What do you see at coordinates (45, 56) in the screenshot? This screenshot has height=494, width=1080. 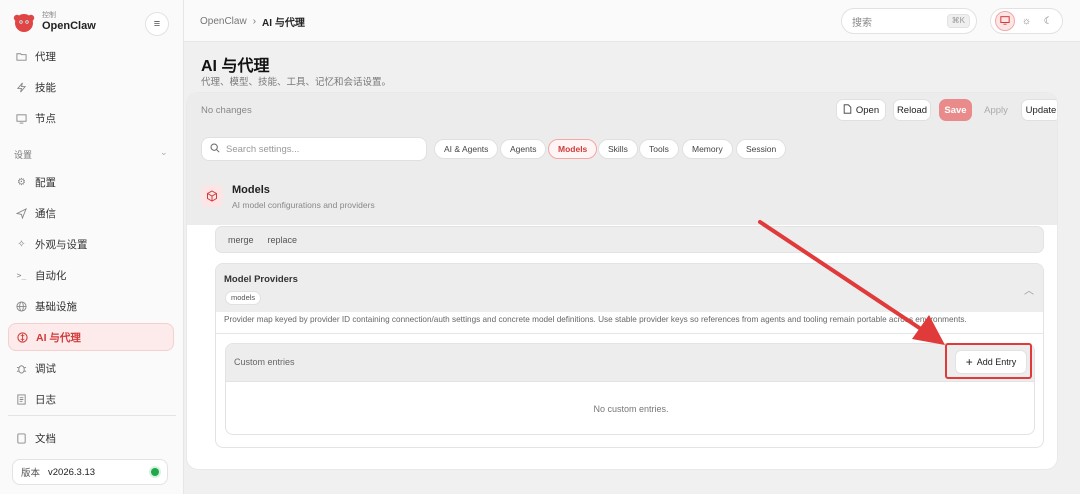 I see `sidebar-item-label: 代理` at bounding box center [45, 56].